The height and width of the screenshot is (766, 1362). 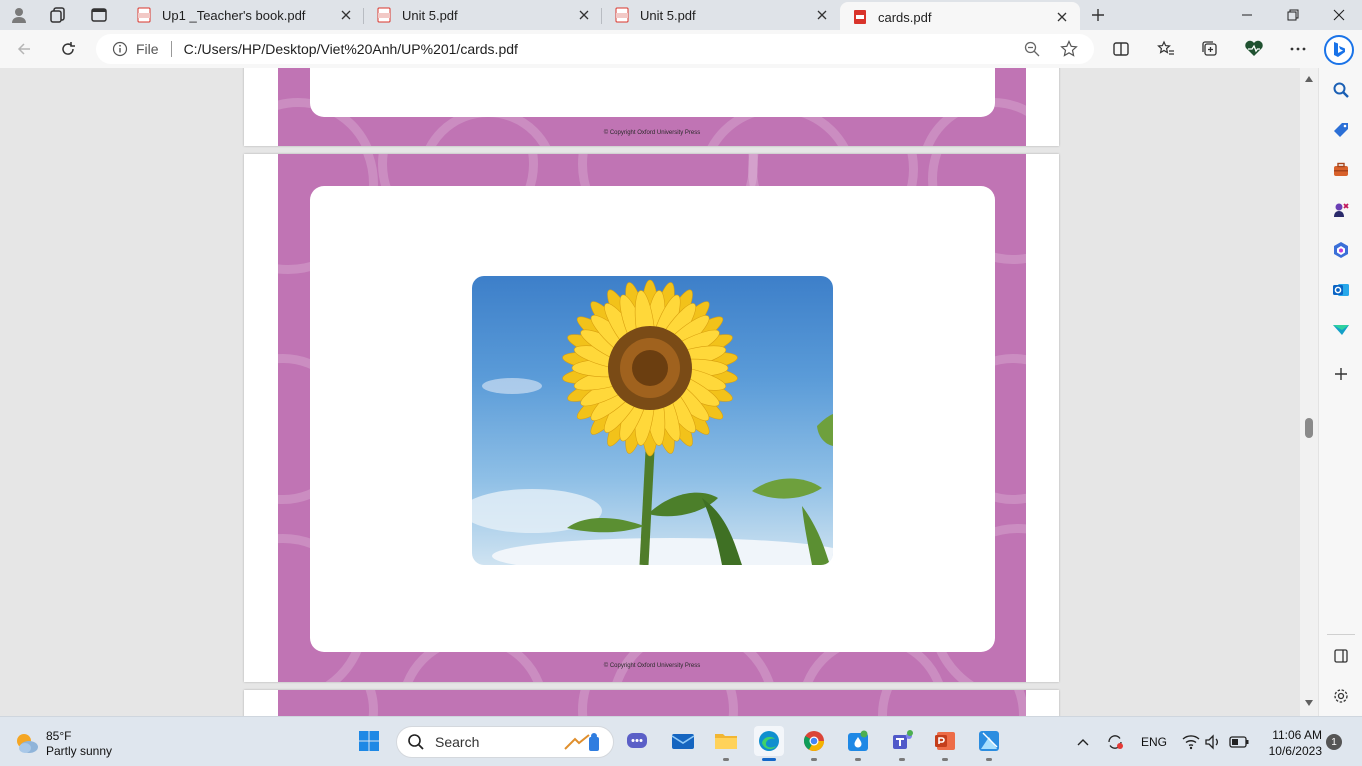 What do you see at coordinates (369, 741) in the screenshot?
I see `start-button` at bounding box center [369, 741].